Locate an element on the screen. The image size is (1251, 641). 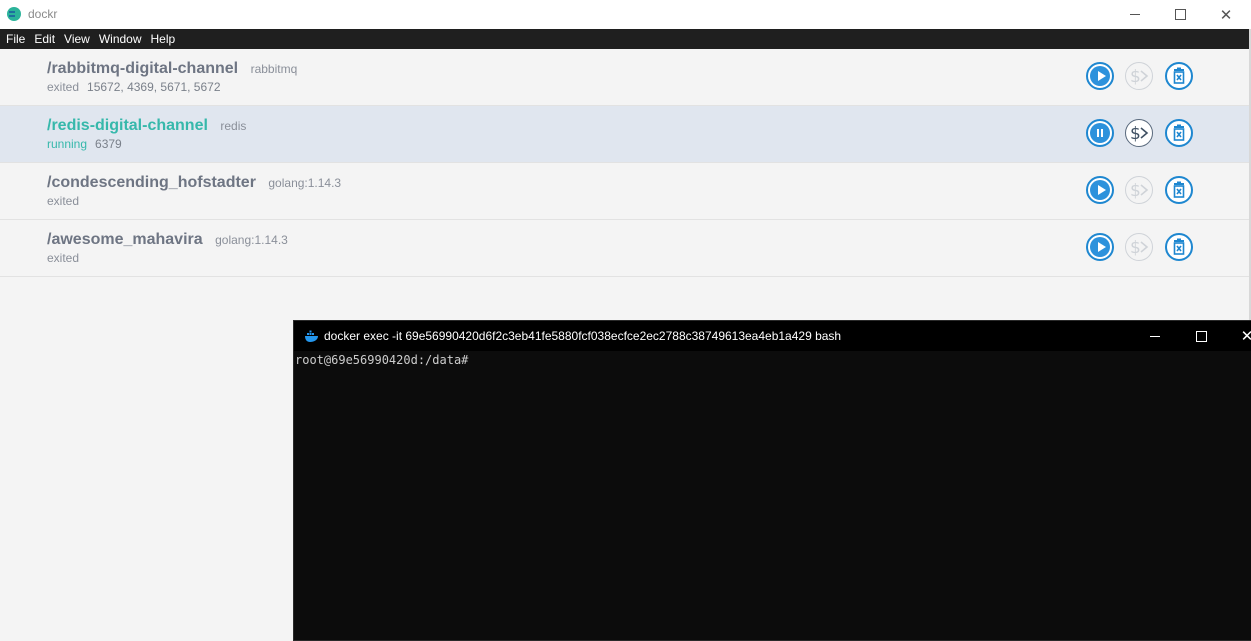
container-ports: 6379 is located at coordinates (108, 144).